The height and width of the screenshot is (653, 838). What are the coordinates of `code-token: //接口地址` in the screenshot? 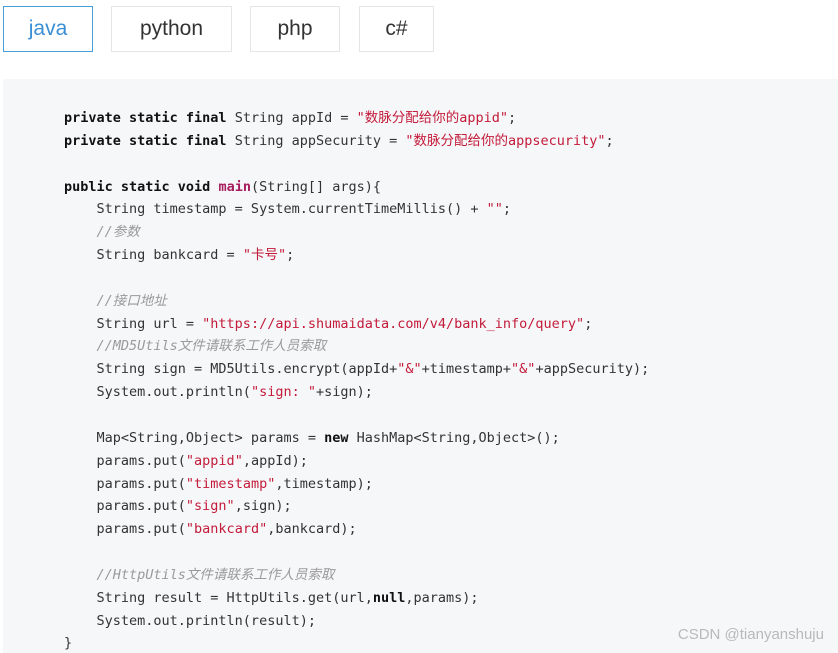 It's located at (115, 300).